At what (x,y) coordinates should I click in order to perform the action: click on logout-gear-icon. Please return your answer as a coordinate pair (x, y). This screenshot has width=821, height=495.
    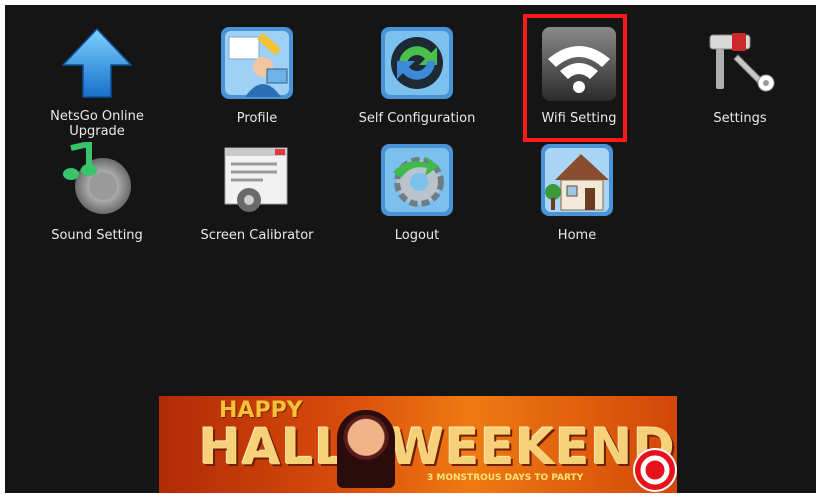
    Looking at the image, I should click on (417, 180).